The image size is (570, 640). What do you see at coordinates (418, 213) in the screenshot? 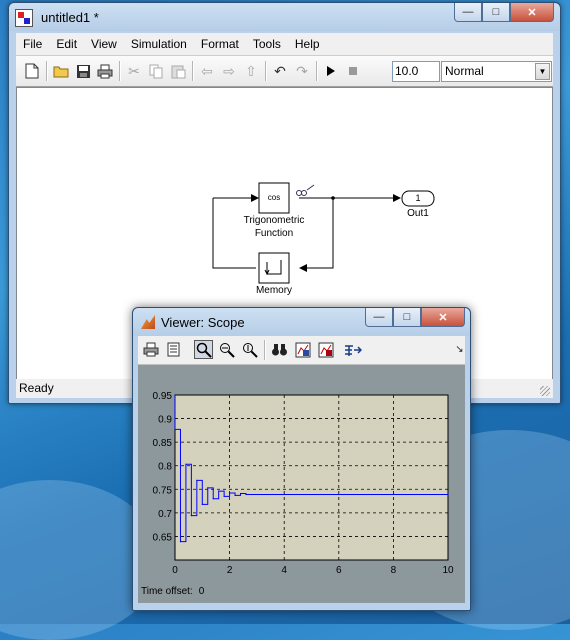
I see `outport-label: Out1` at bounding box center [418, 213].